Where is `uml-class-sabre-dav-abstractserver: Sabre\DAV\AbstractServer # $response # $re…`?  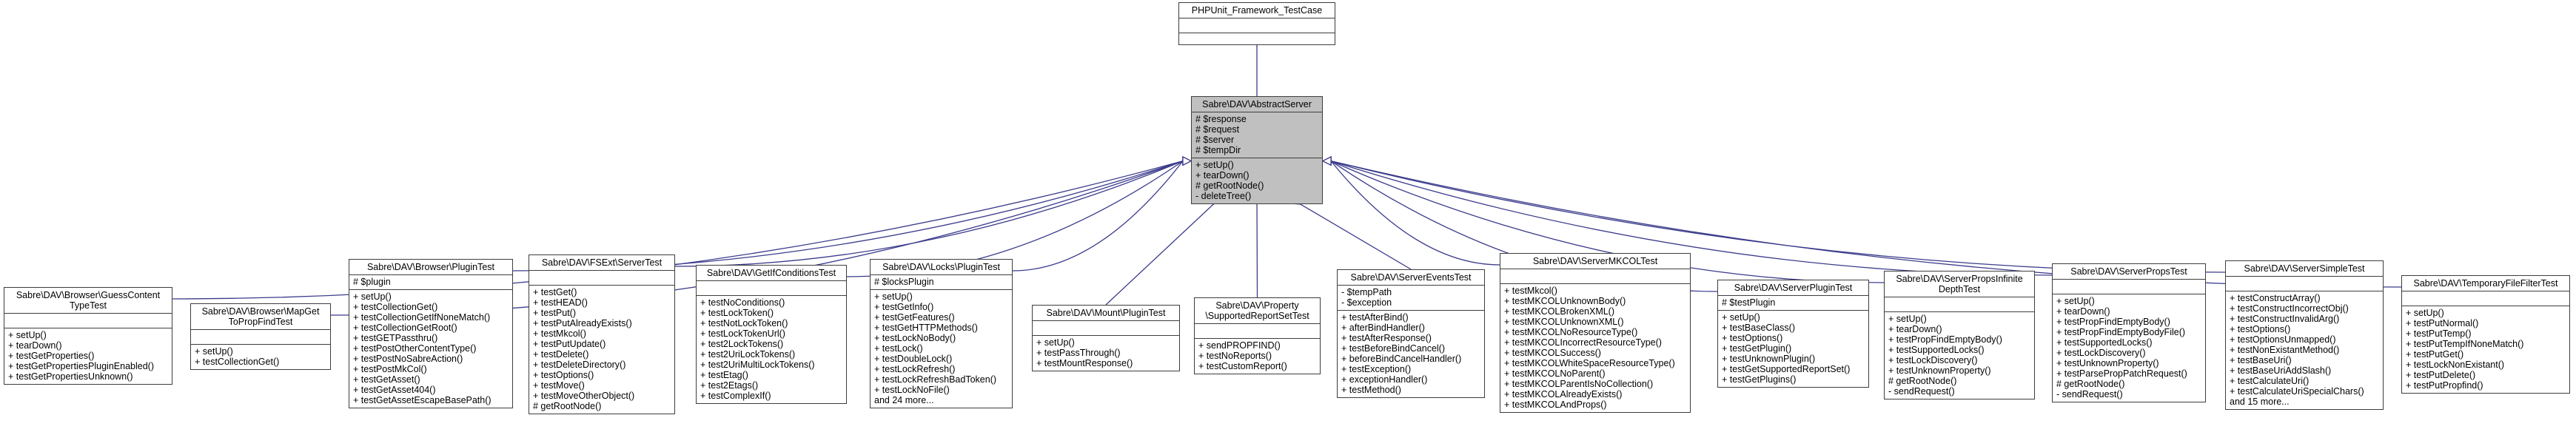
uml-class-sabre-dav-abstractserver: Sabre\DAV\AbstractServer # $response # $re… is located at coordinates (1257, 150).